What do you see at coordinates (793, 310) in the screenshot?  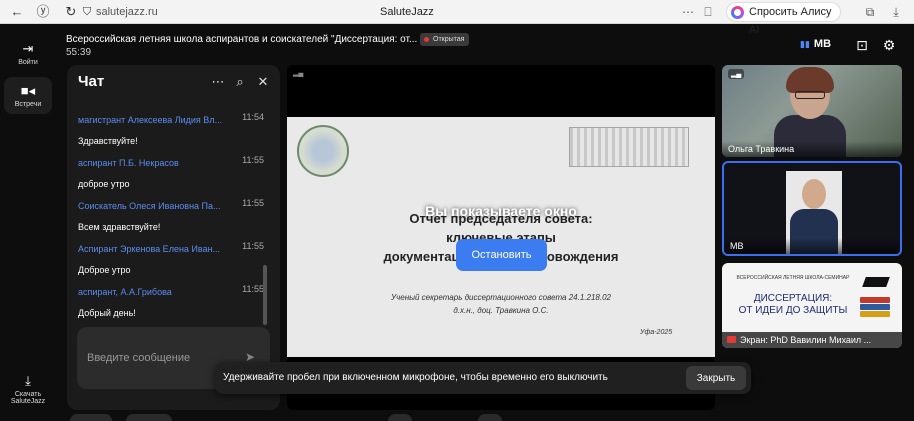 I see `poster-main-line2: ОТ ИДЕИ ДО ЗАЩИТЫ` at bounding box center [793, 310].